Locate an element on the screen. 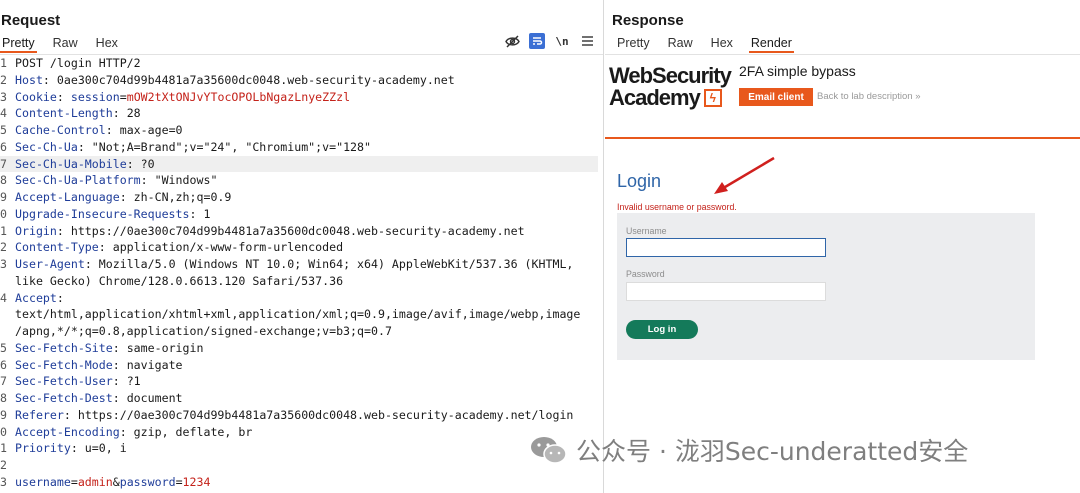 Image resolution: width=1080 pixels, height=493 pixels. lightning-bolt-icon: ϟ is located at coordinates (712, 98).